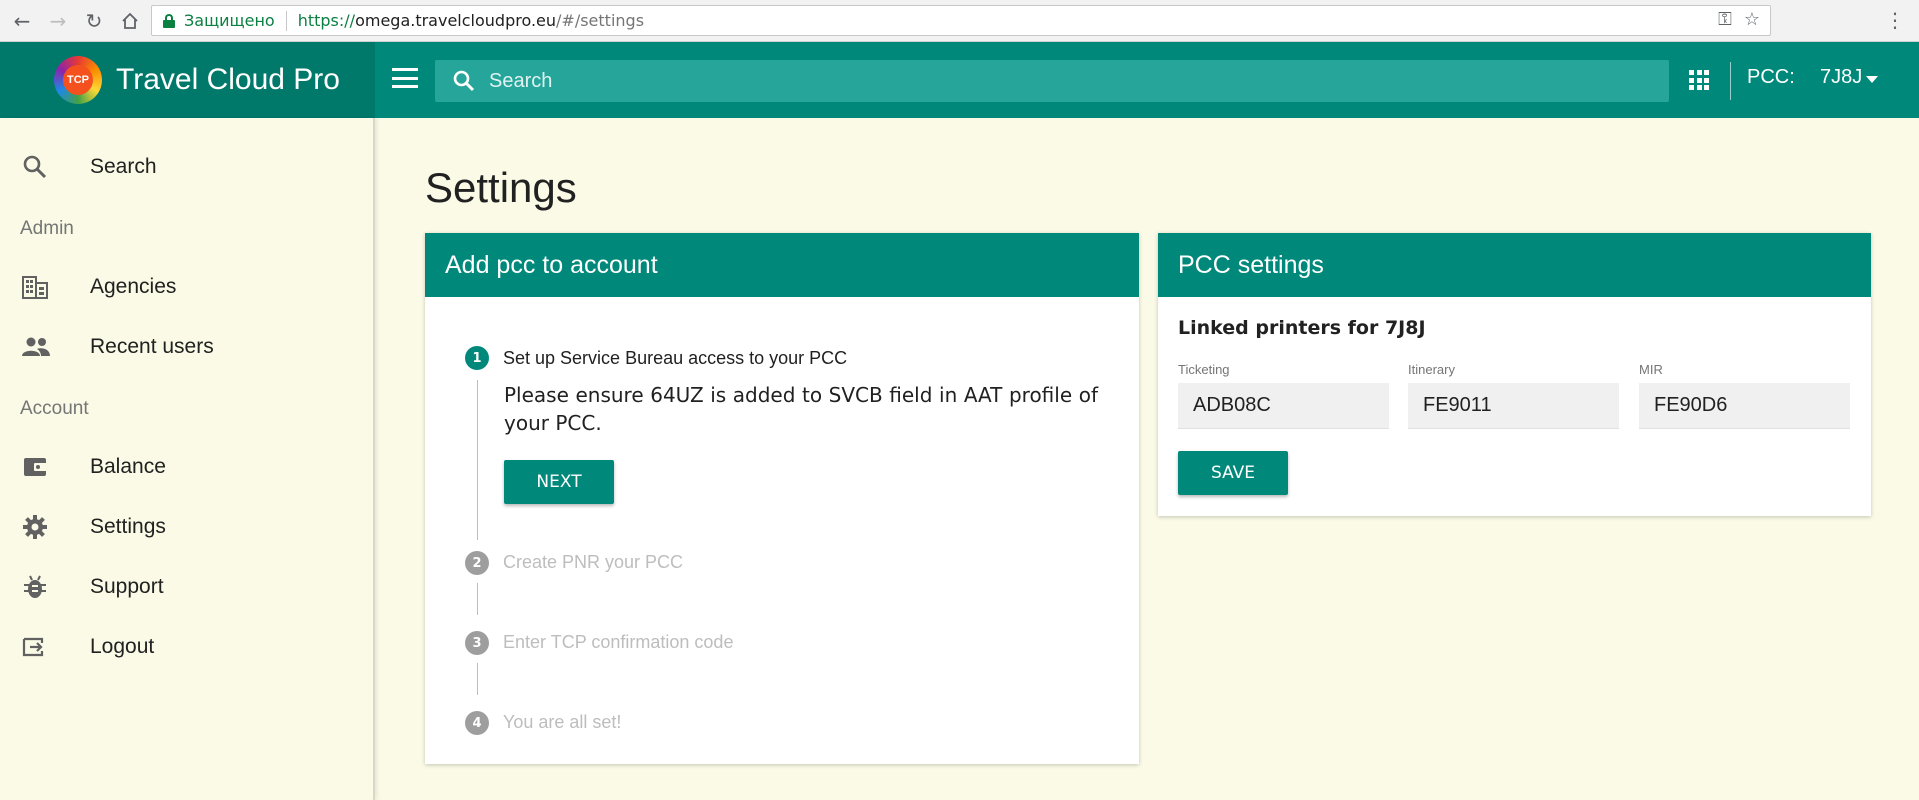 Image resolution: width=1919 pixels, height=800 pixels. I want to click on header-search, so click(1052, 81).